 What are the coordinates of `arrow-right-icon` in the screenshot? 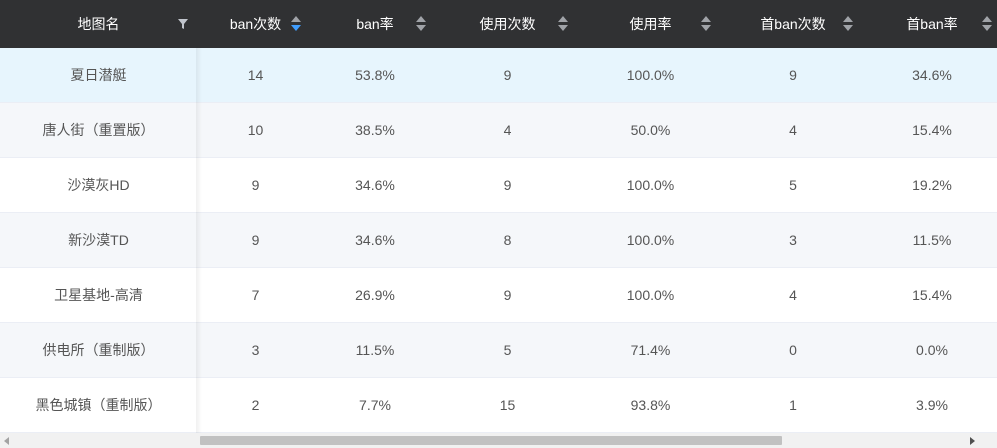 It's located at (972, 441).